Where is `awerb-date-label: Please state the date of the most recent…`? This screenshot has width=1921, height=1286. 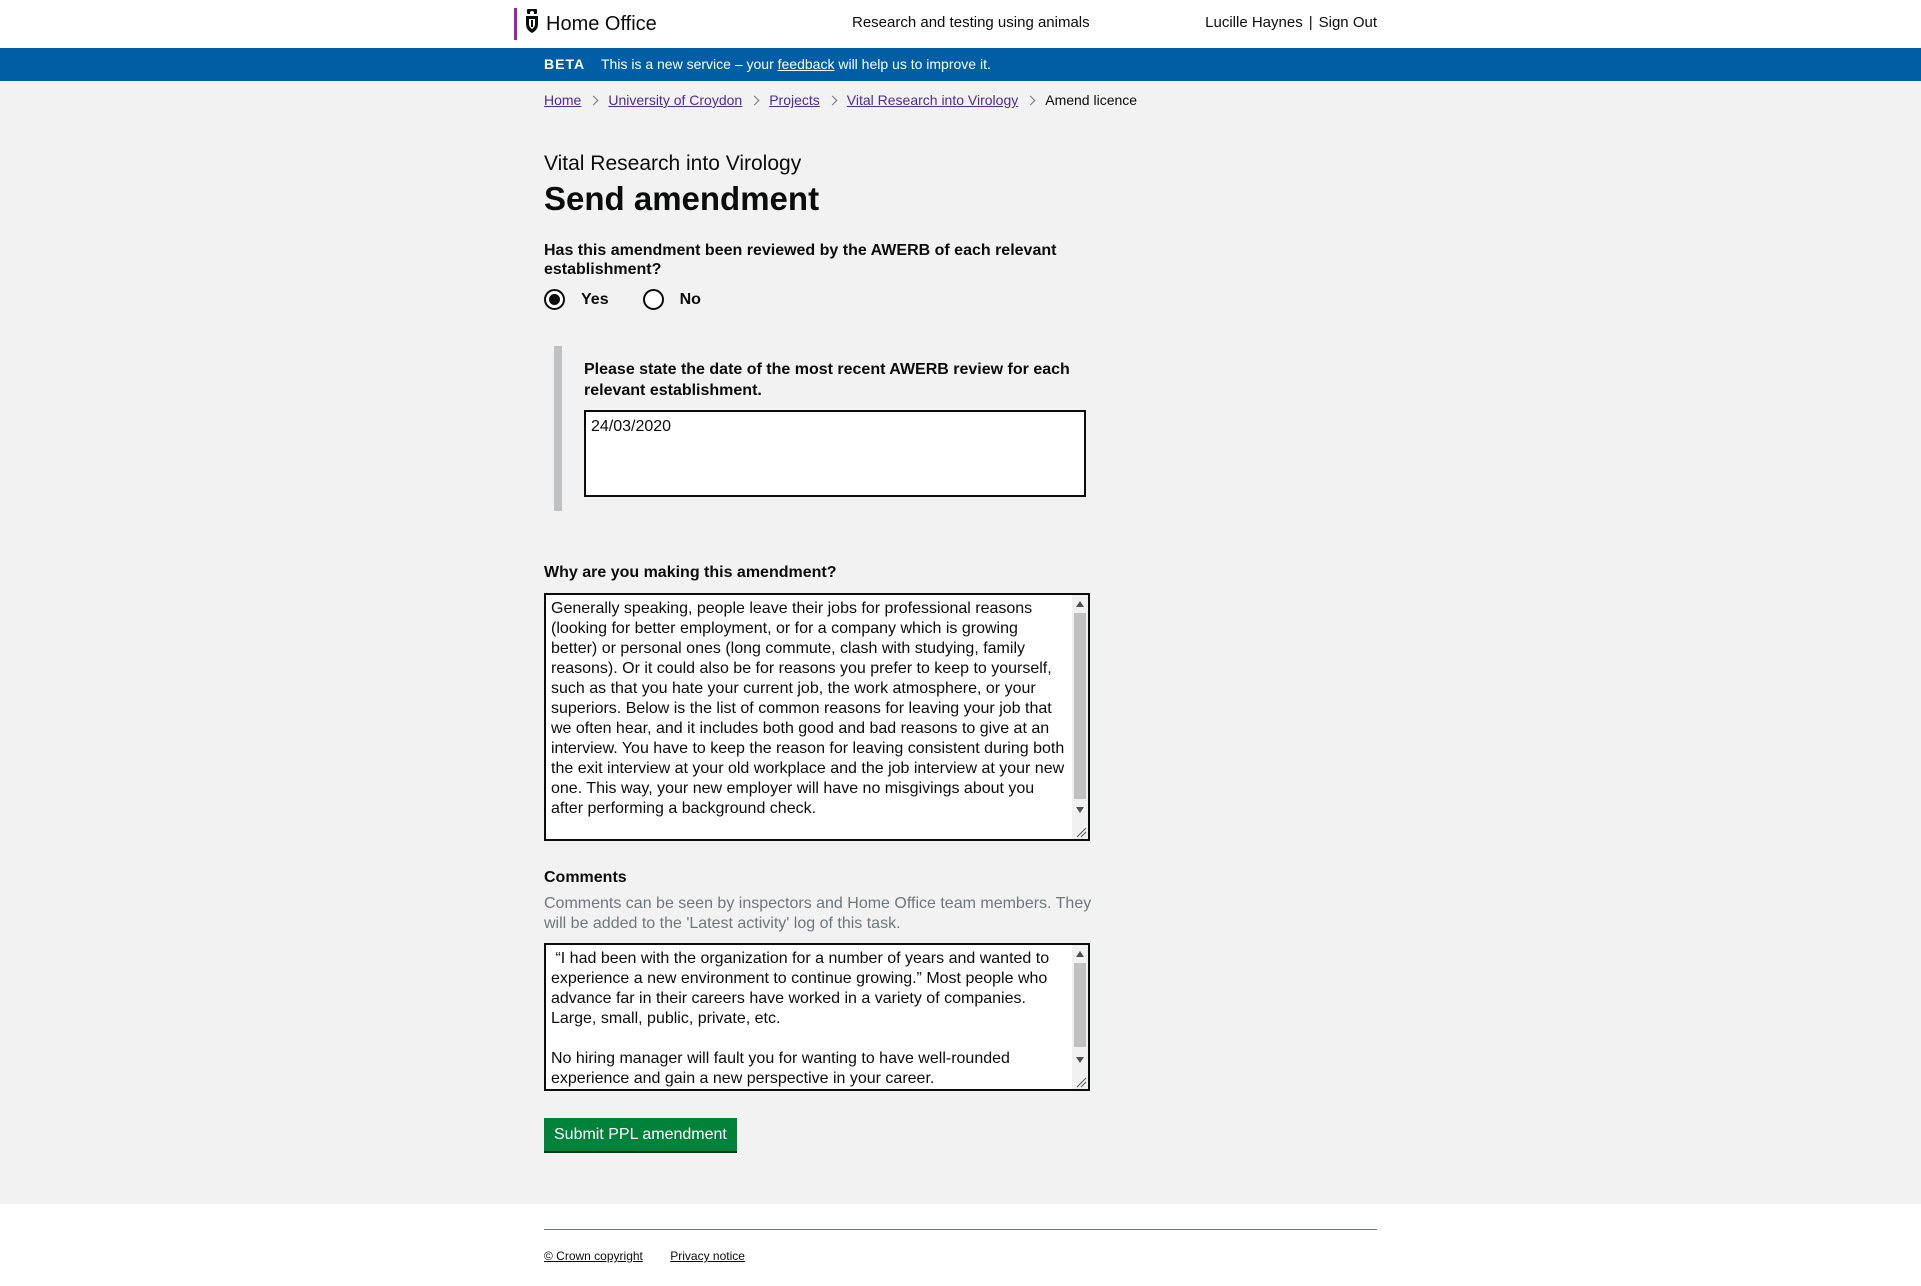 awerb-date-label: Please state the date of the most recent… is located at coordinates (827, 380).